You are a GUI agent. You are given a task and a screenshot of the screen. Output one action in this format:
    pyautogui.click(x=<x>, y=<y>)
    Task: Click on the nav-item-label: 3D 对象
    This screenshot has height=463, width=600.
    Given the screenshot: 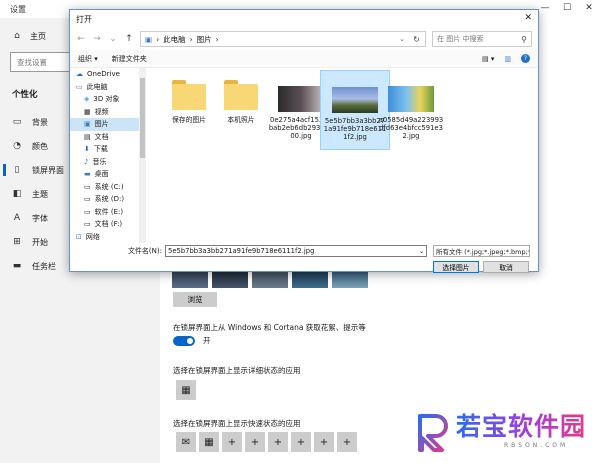 What is the action you would take?
    pyautogui.click(x=106, y=99)
    